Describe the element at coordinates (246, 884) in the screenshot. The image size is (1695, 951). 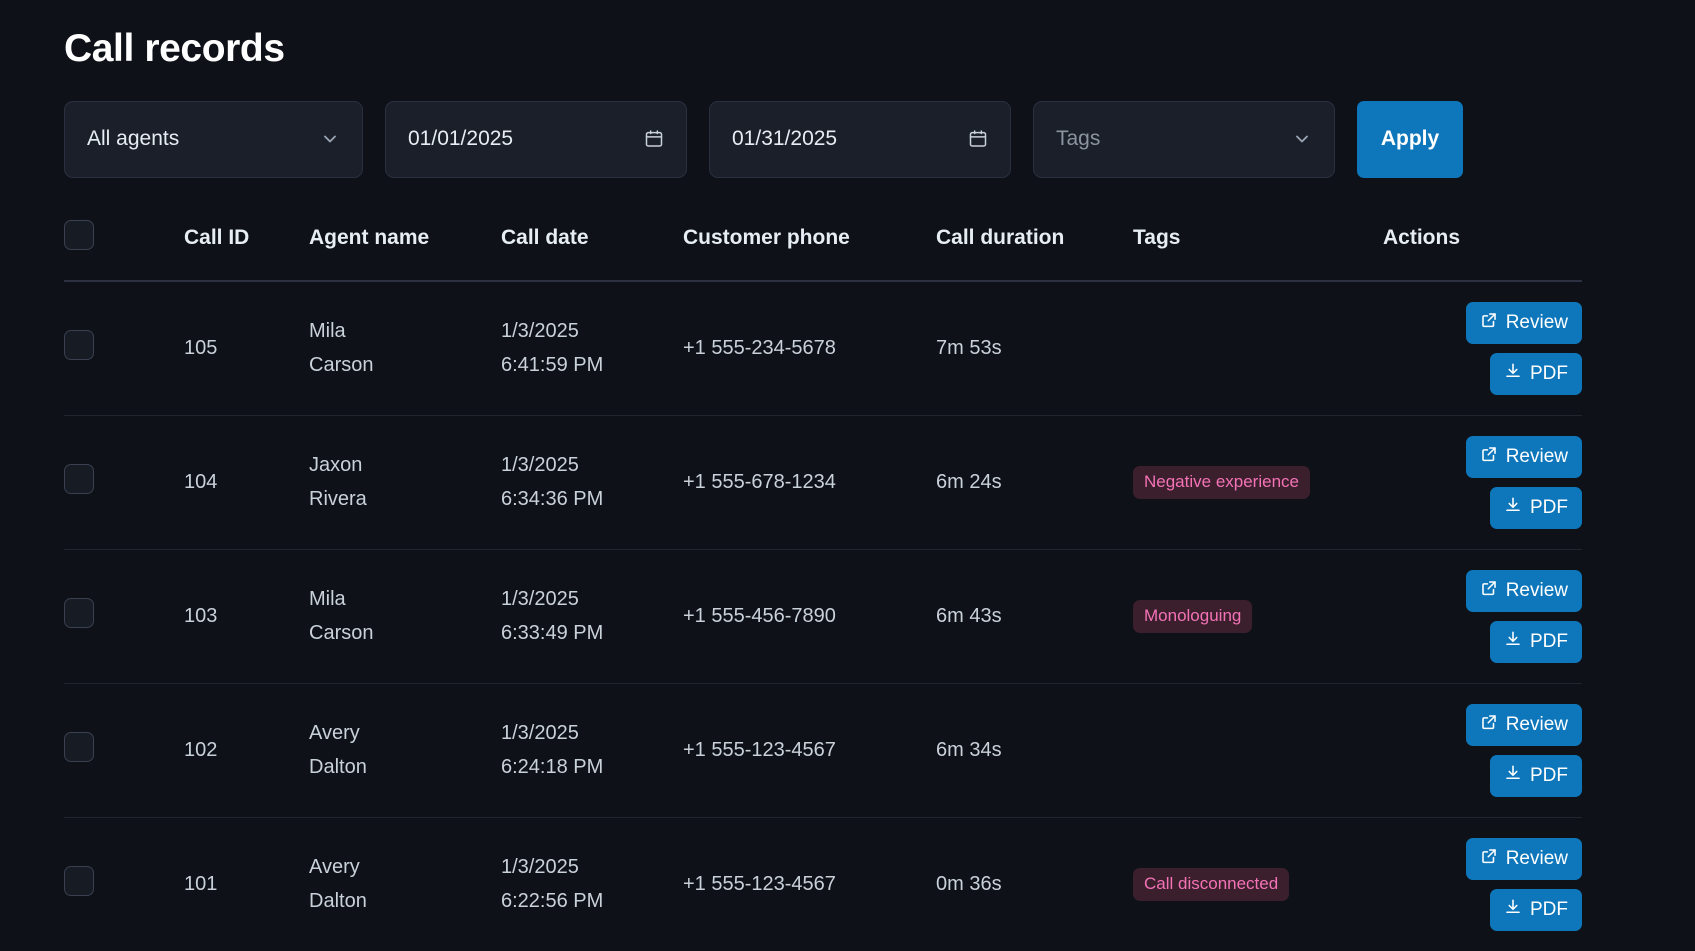
I see `cell-call-id: 101` at that location.